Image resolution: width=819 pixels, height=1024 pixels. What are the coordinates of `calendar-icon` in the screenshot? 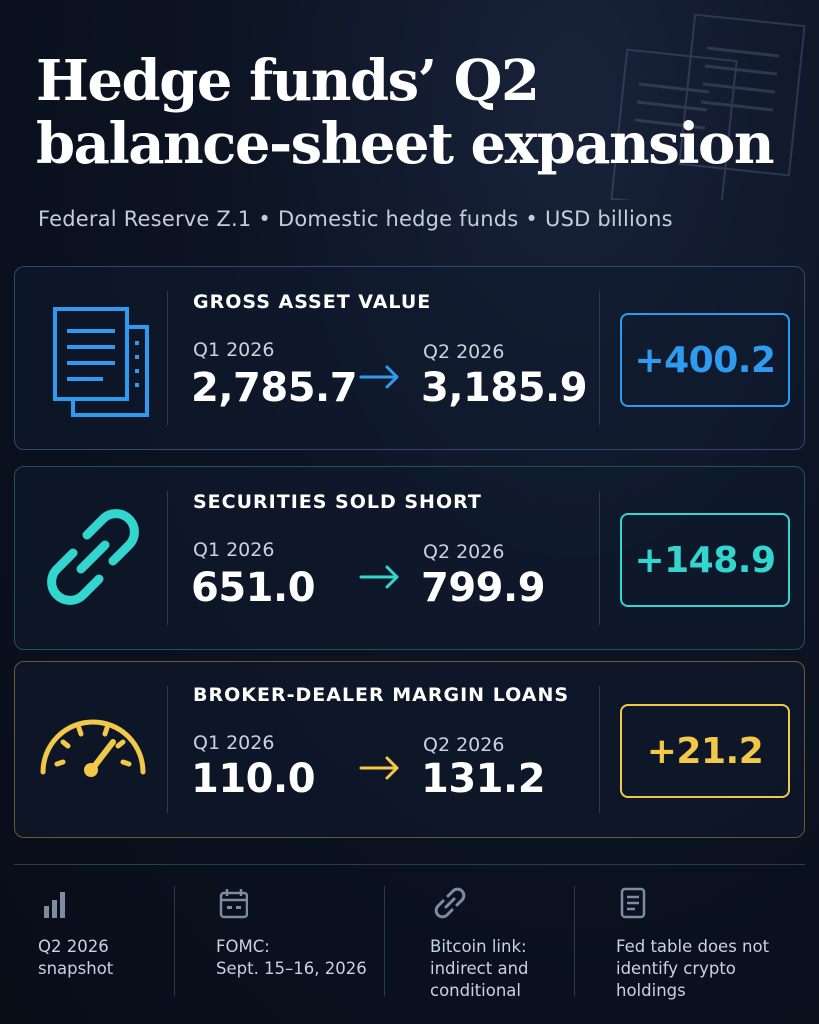 It's located at (234, 904).